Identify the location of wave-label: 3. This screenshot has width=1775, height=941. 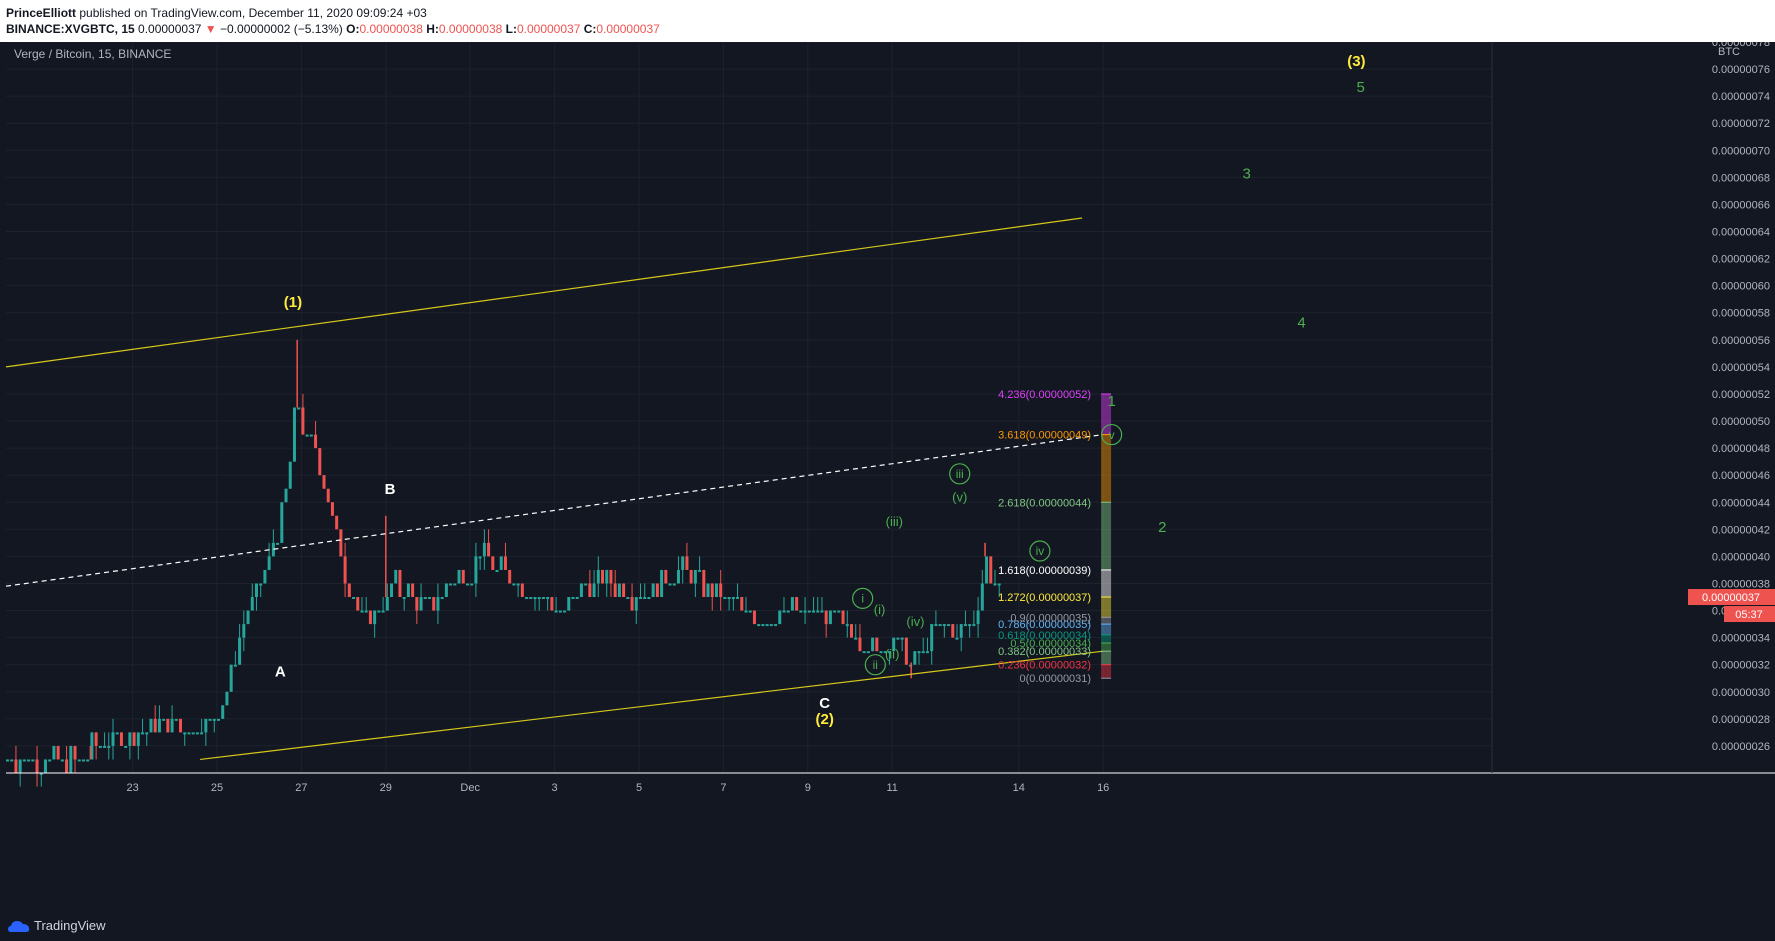
(1247, 174).